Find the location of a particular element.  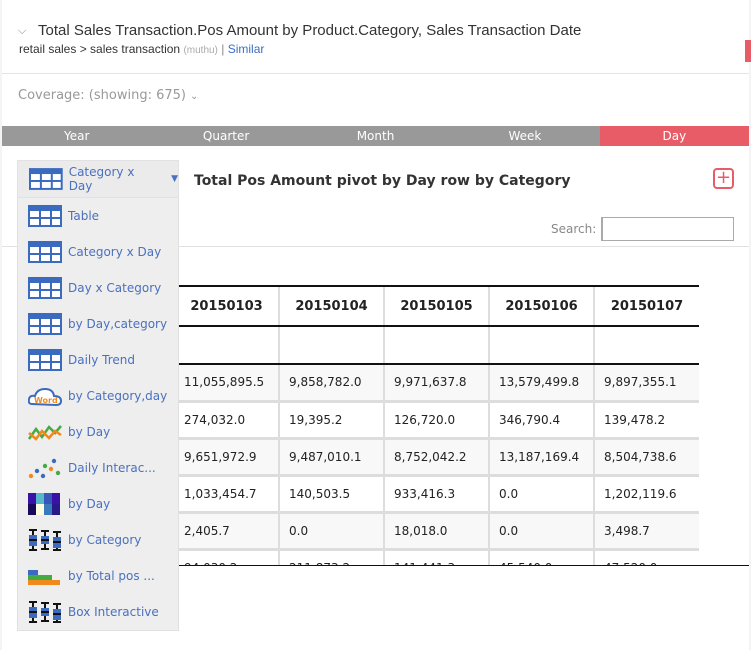

table-cell: 8,752,042.2 is located at coordinates (436, 457).